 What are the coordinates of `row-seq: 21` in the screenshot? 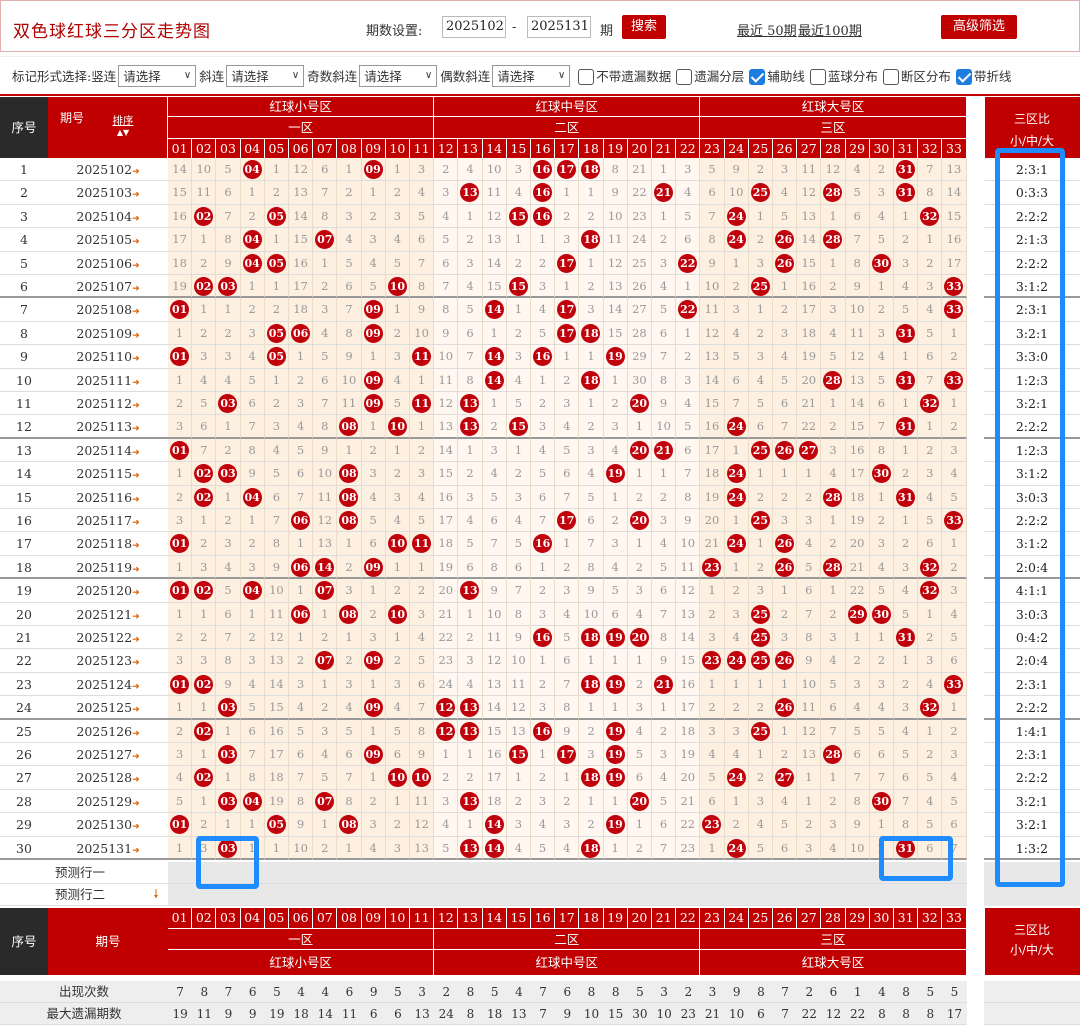 It's located at (24, 638).